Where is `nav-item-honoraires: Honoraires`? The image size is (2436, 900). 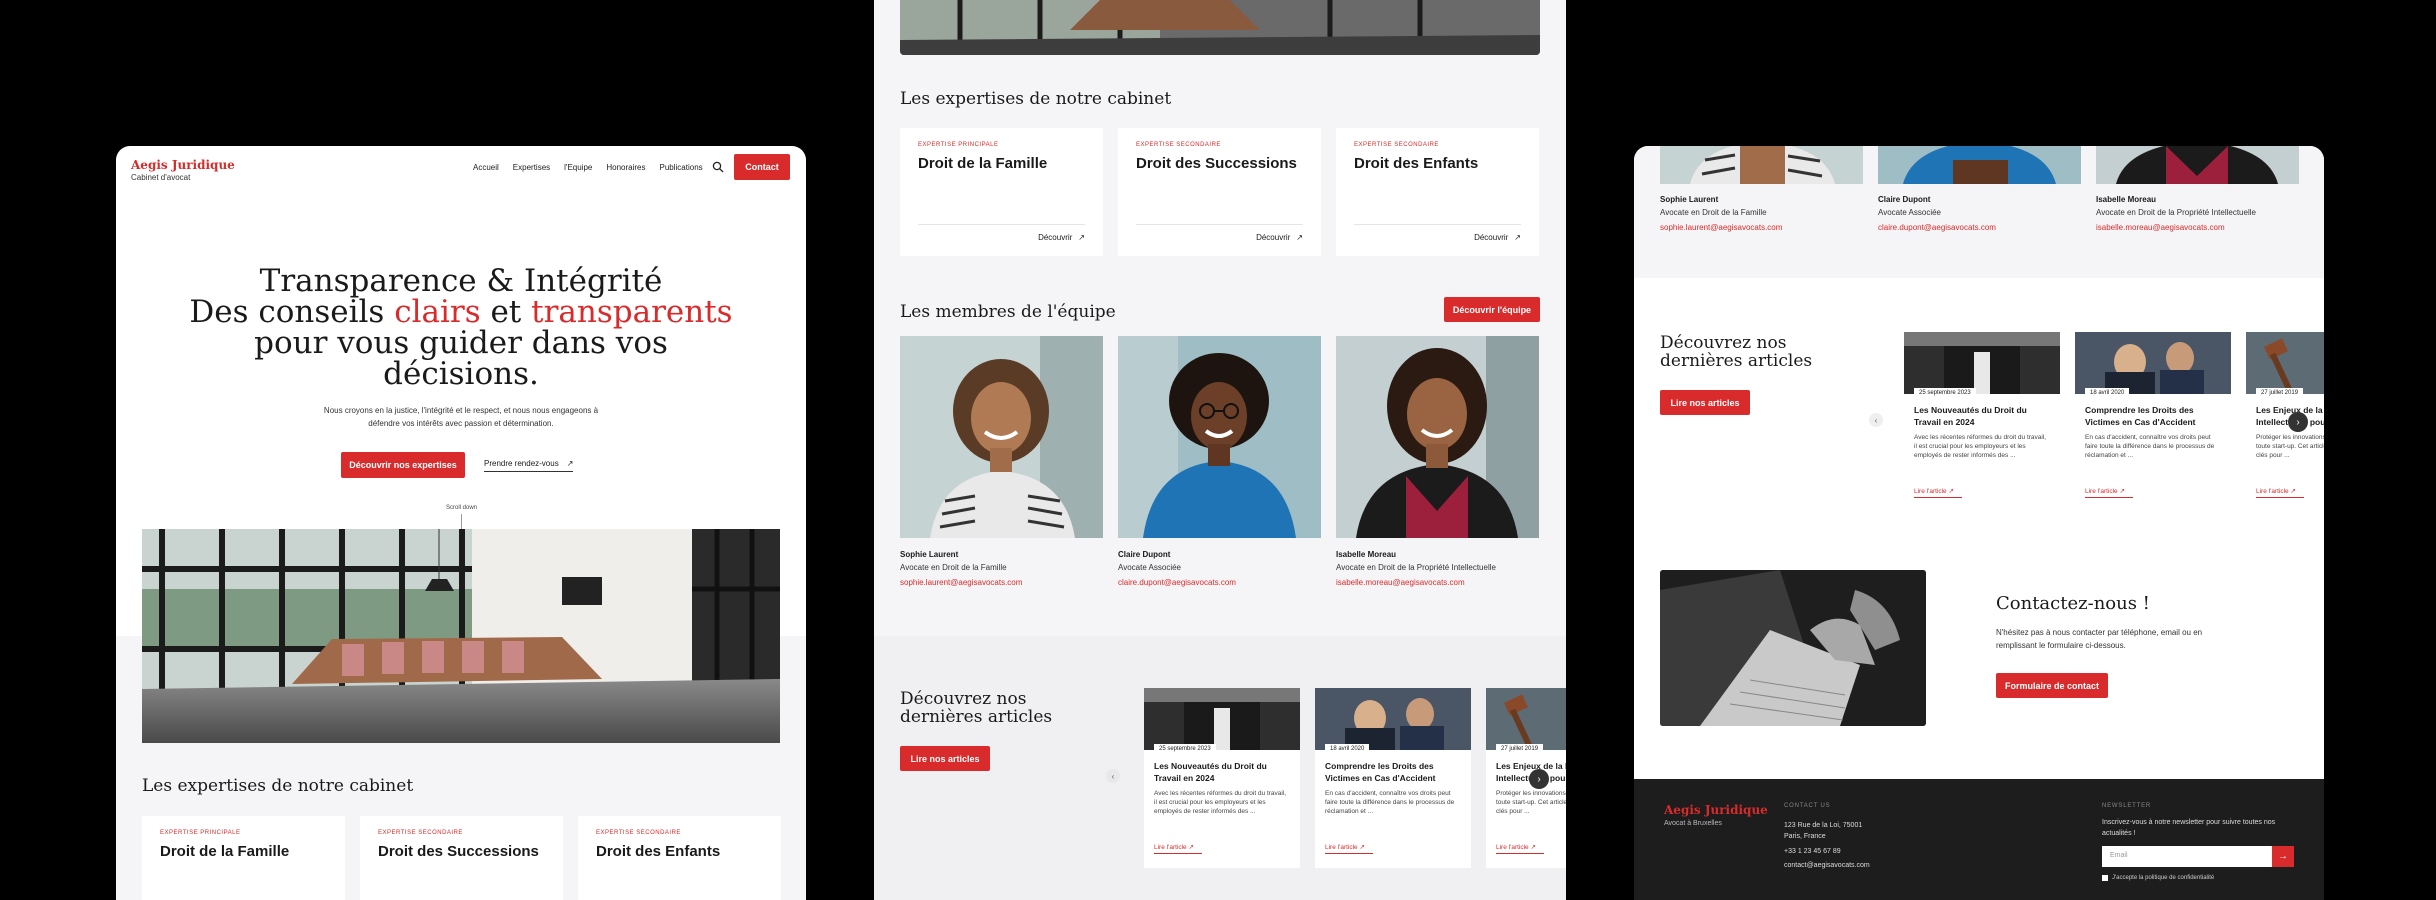
nav-item-honoraires: Honoraires is located at coordinates (625, 167).